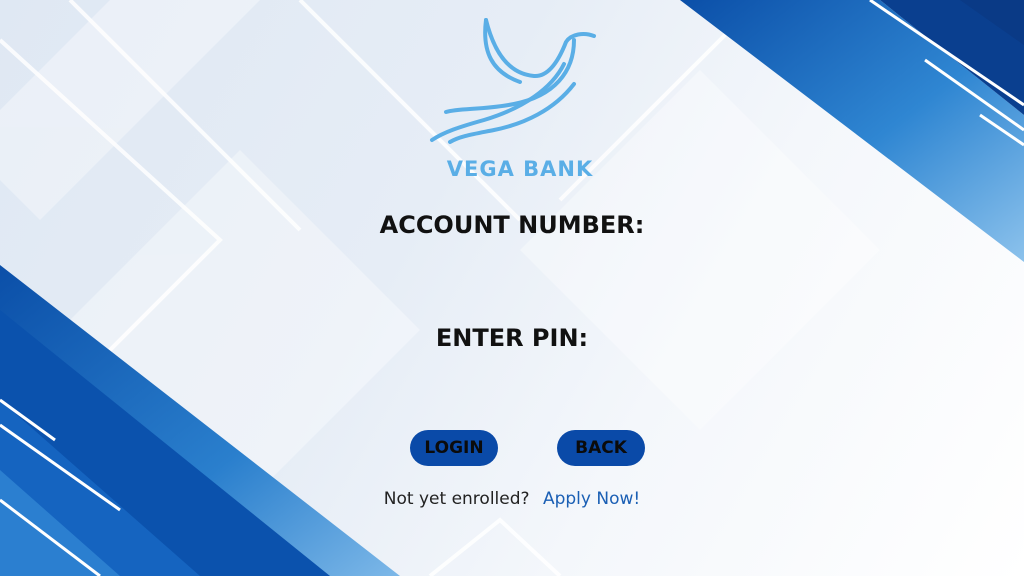 The image size is (1024, 576). What do you see at coordinates (512, 338) in the screenshot?
I see `enter-pin-label: ENTER PIN:` at bounding box center [512, 338].